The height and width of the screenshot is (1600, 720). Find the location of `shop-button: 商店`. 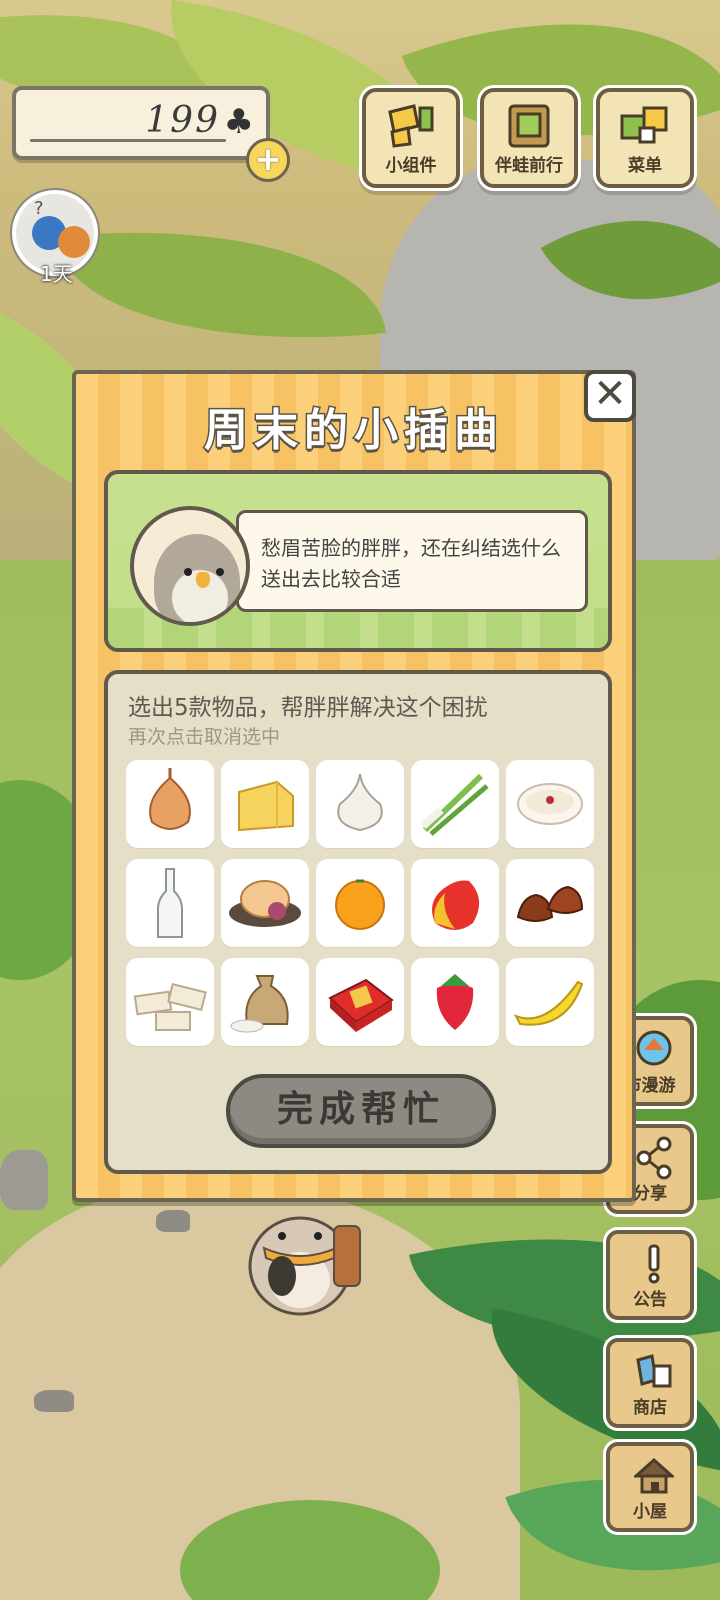

shop-button: 商店 is located at coordinates (650, 1383).